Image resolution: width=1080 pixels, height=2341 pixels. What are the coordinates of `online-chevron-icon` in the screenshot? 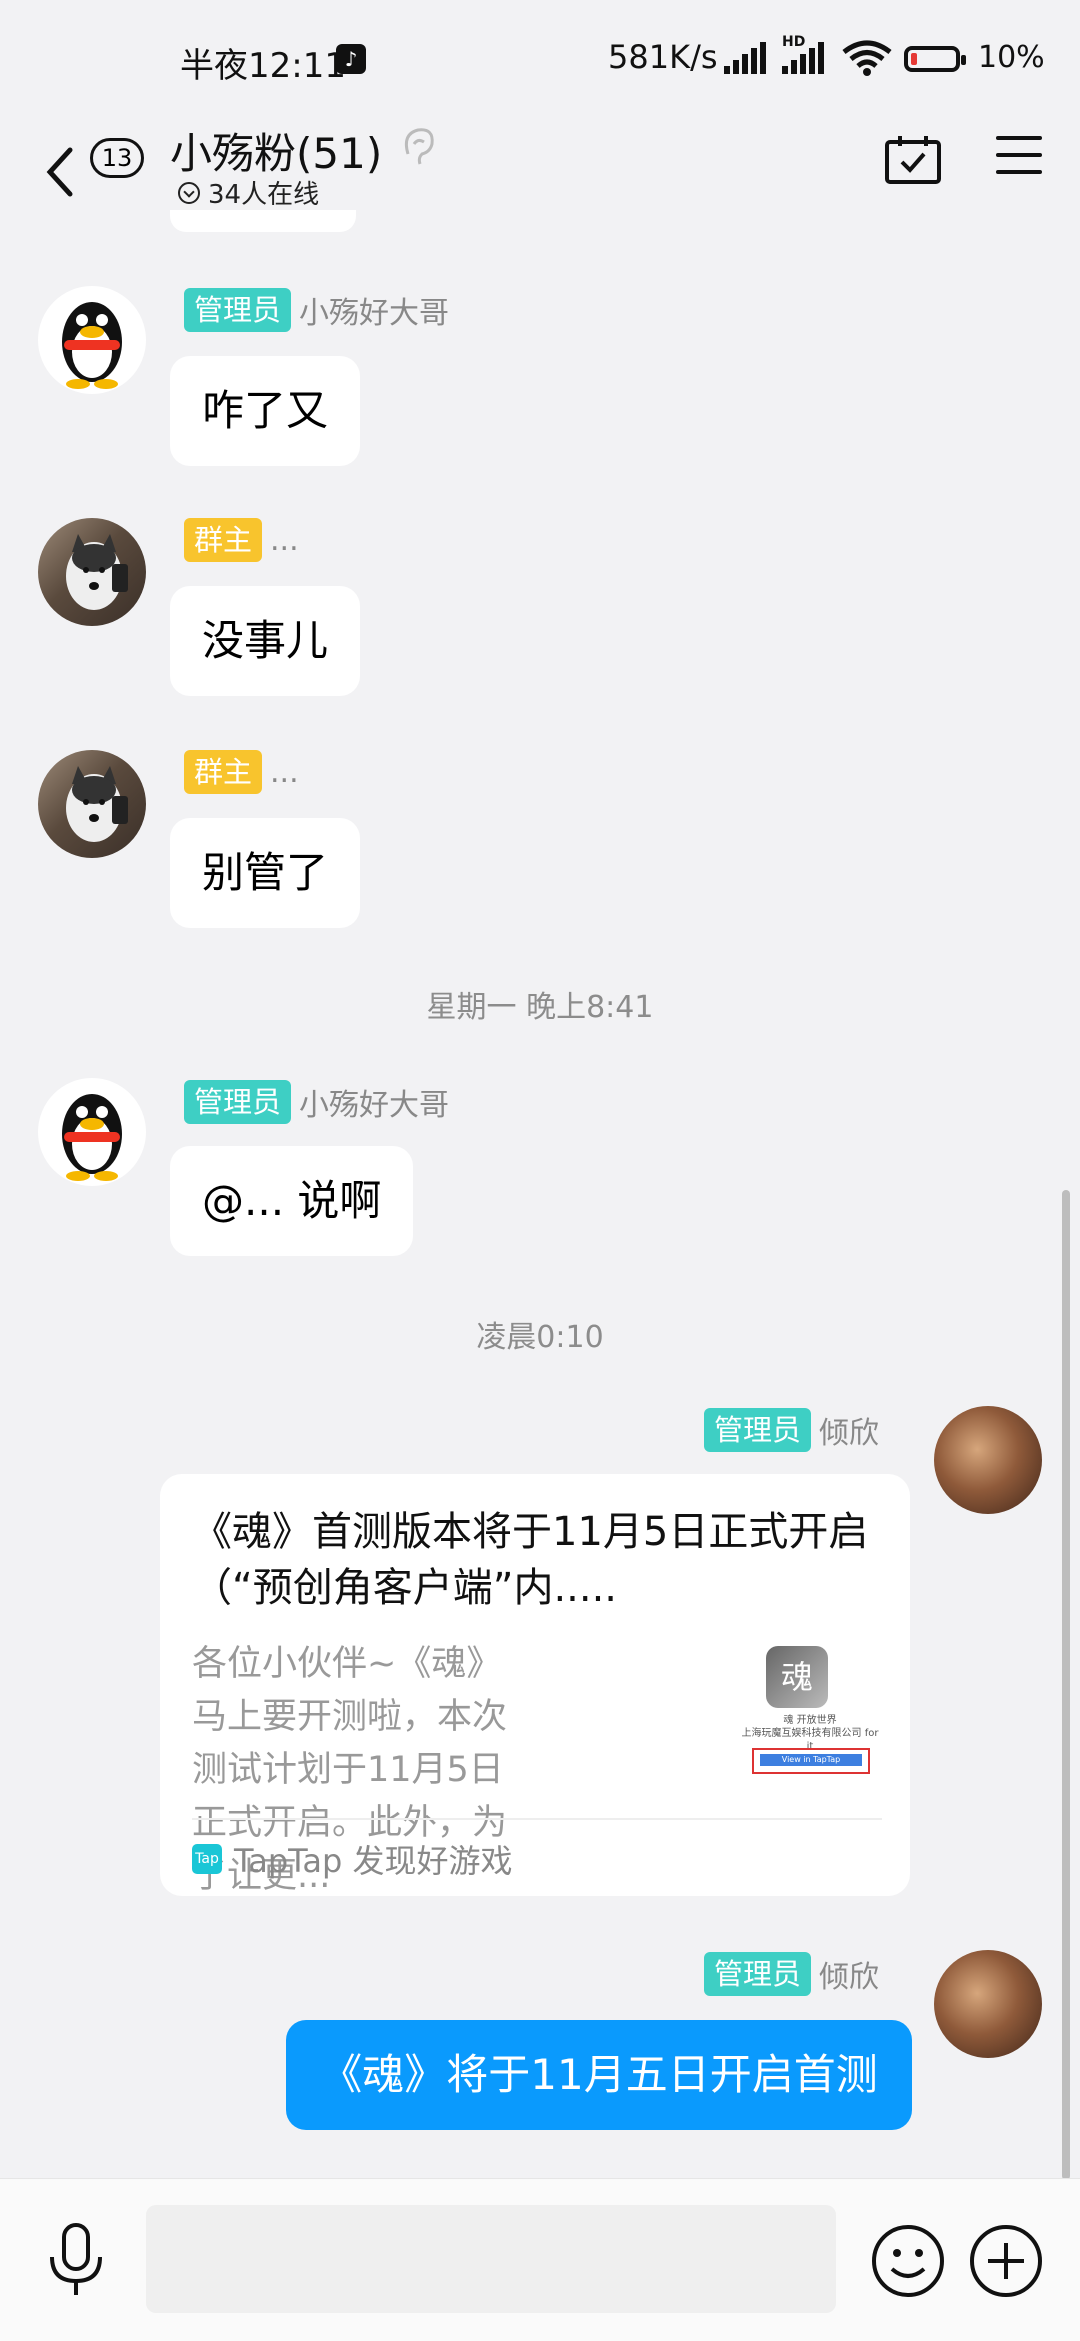 It's located at (189, 192).